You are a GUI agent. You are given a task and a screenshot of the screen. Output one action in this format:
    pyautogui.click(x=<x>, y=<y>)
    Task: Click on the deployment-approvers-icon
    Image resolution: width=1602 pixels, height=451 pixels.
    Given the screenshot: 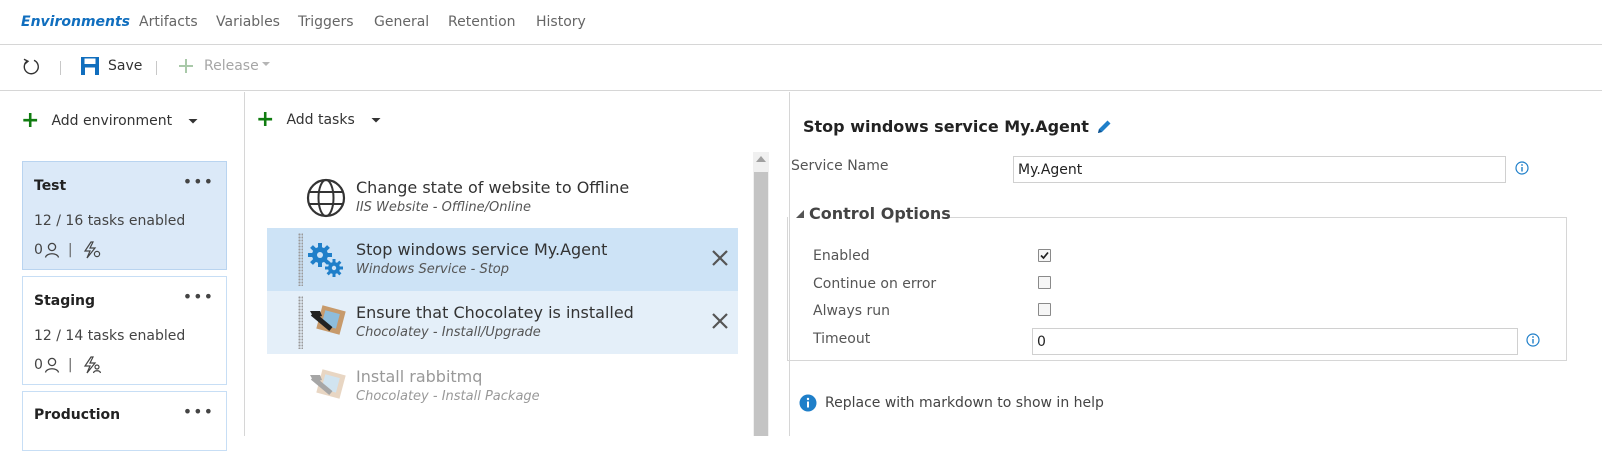 What is the action you would take?
    pyautogui.click(x=92, y=365)
    